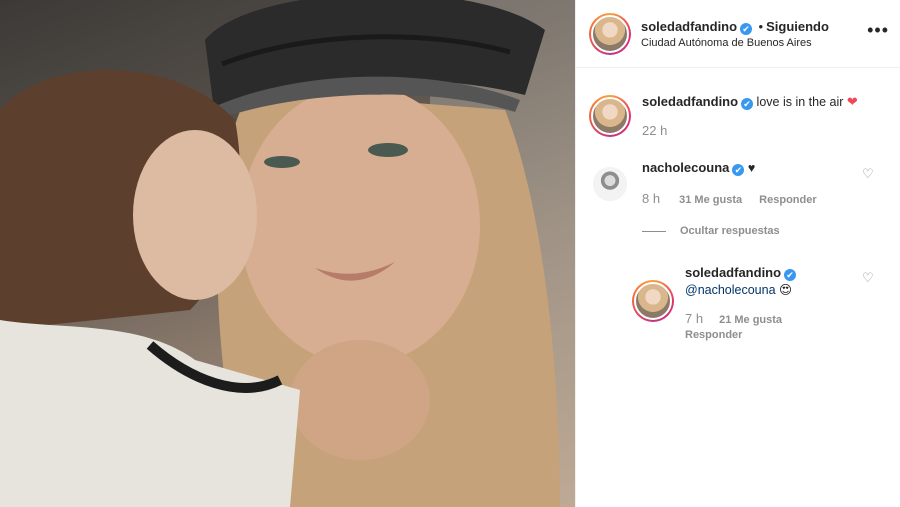  What do you see at coordinates (733, 272) in the screenshot?
I see `reply-username: soledadfandino` at bounding box center [733, 272].